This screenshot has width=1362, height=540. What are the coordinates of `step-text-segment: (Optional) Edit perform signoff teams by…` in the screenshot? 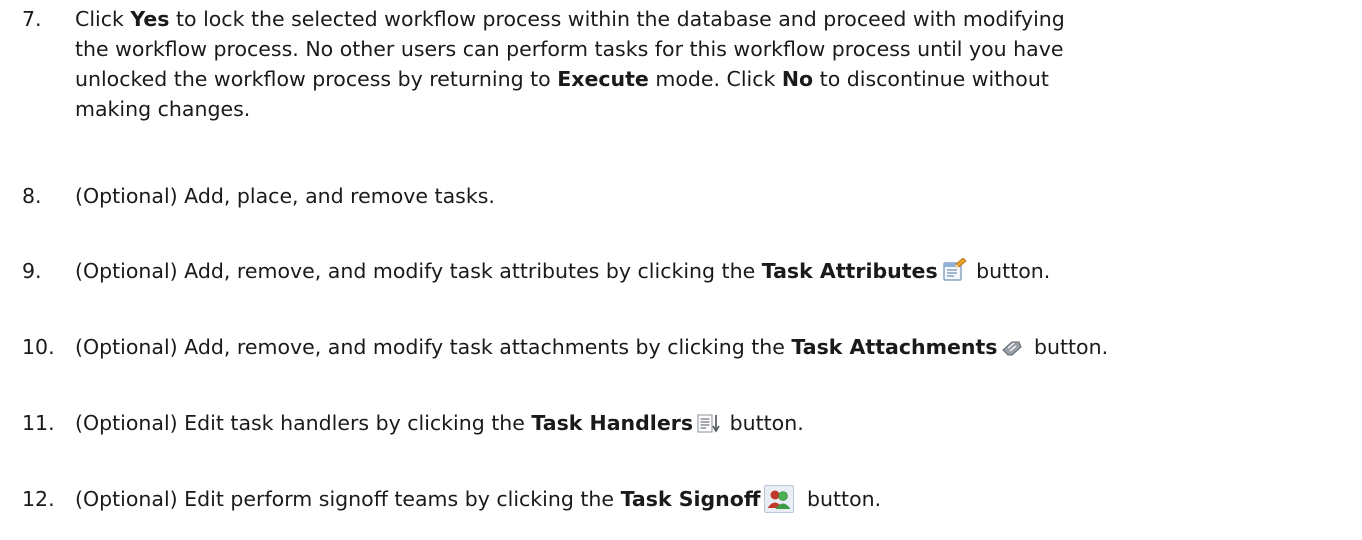 It's located at (348, 499).